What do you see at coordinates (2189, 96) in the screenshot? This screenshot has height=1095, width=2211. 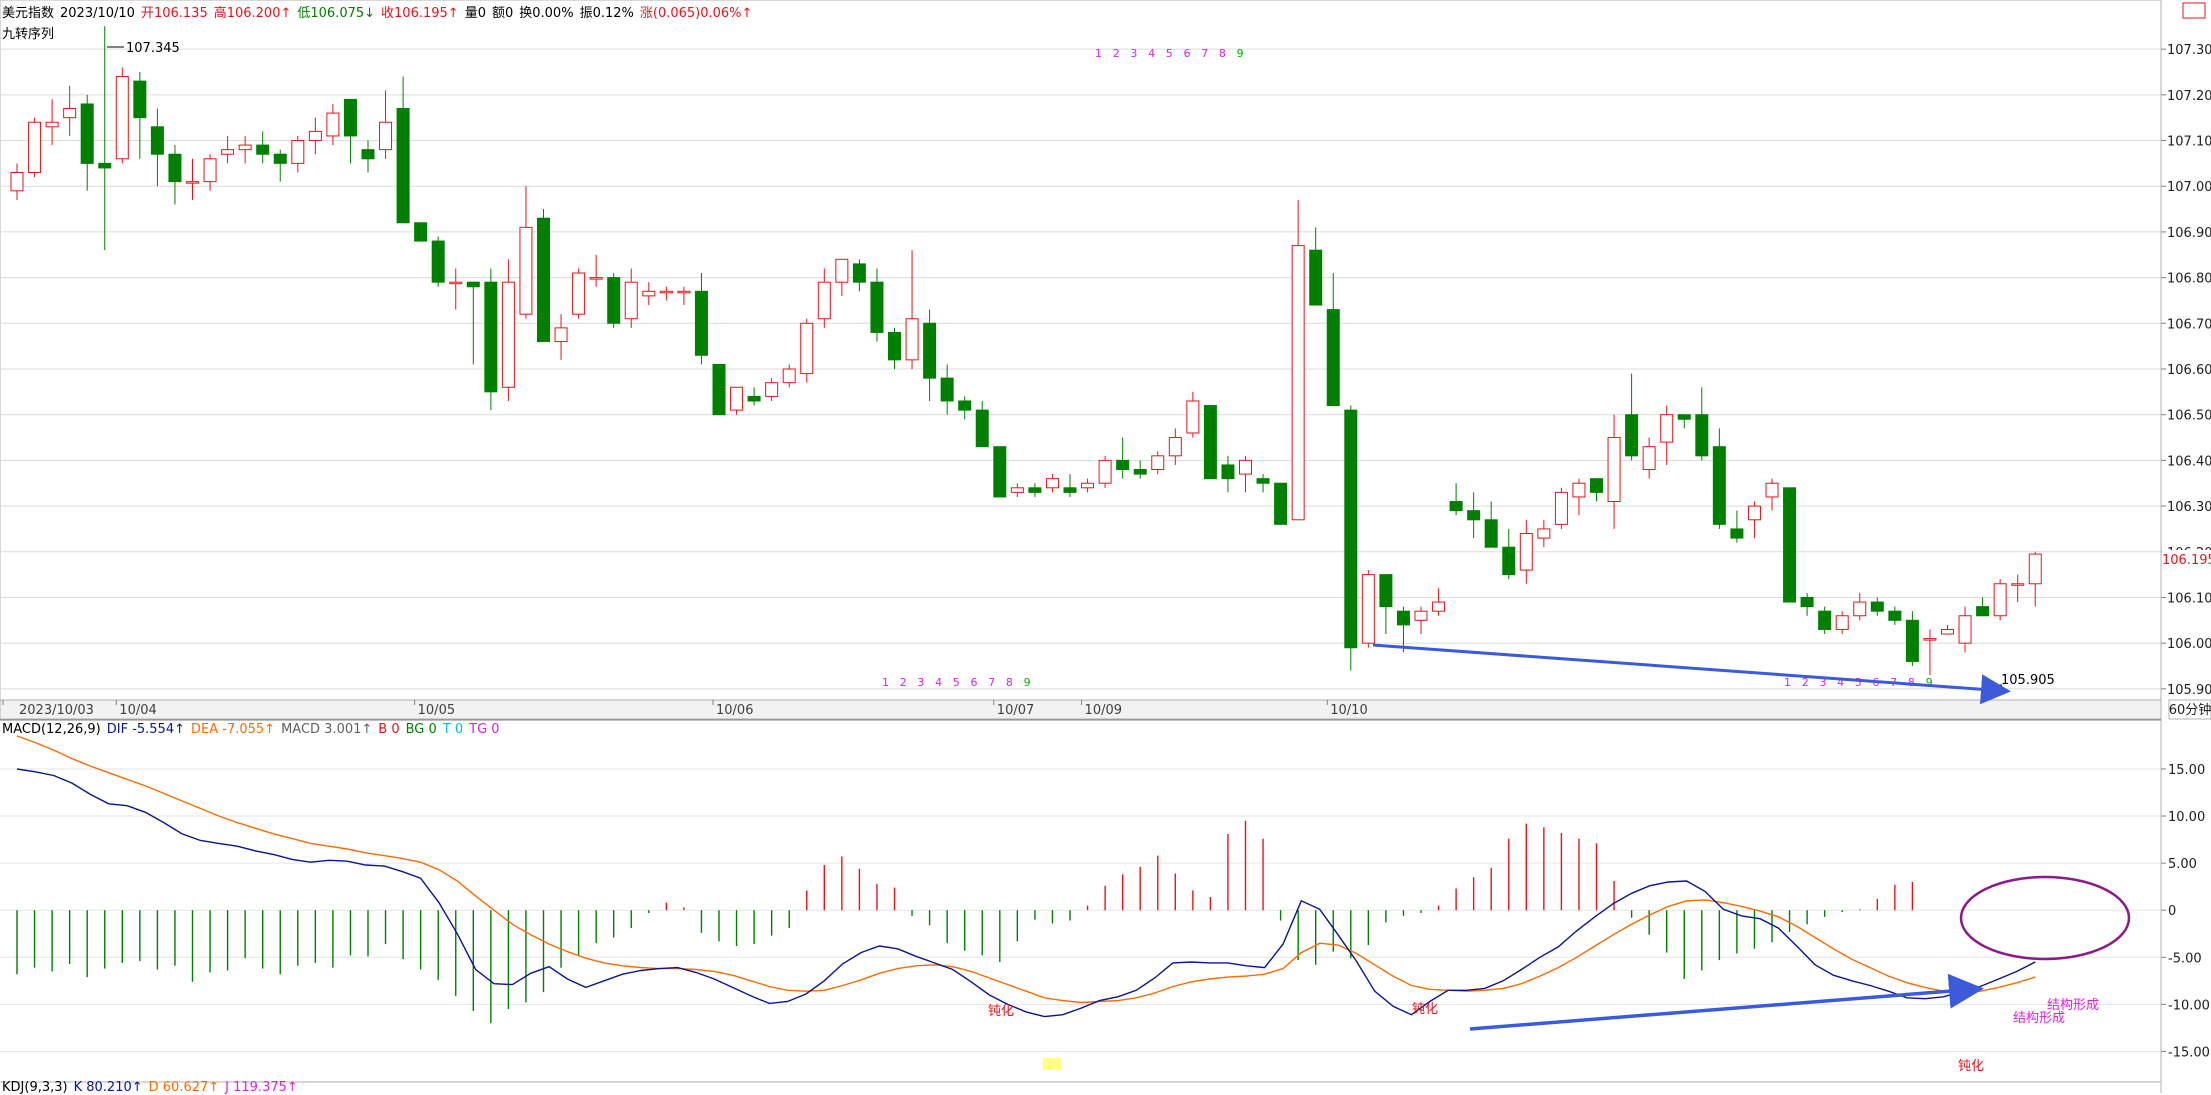 I see `price-tick-label: 107.200` at bounding box center [2189, 96].